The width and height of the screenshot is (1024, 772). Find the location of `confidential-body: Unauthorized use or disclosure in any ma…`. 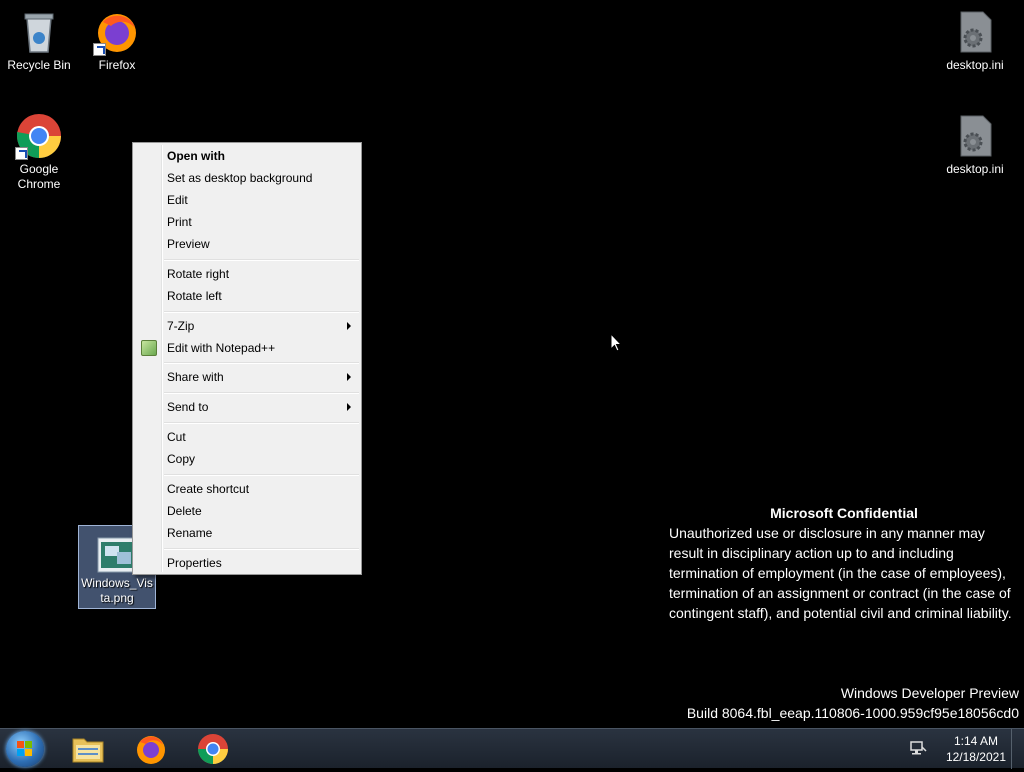

confidential-body: Unauthorized use or disclosure in any ma… is located at coordinates (840, 573).